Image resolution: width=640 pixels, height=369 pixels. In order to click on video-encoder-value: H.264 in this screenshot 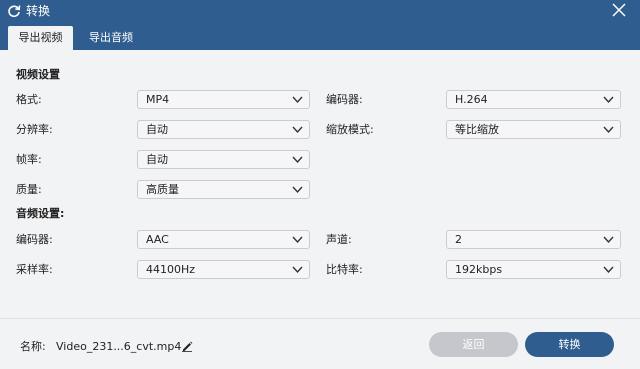, I will do `click(471, 99)`.